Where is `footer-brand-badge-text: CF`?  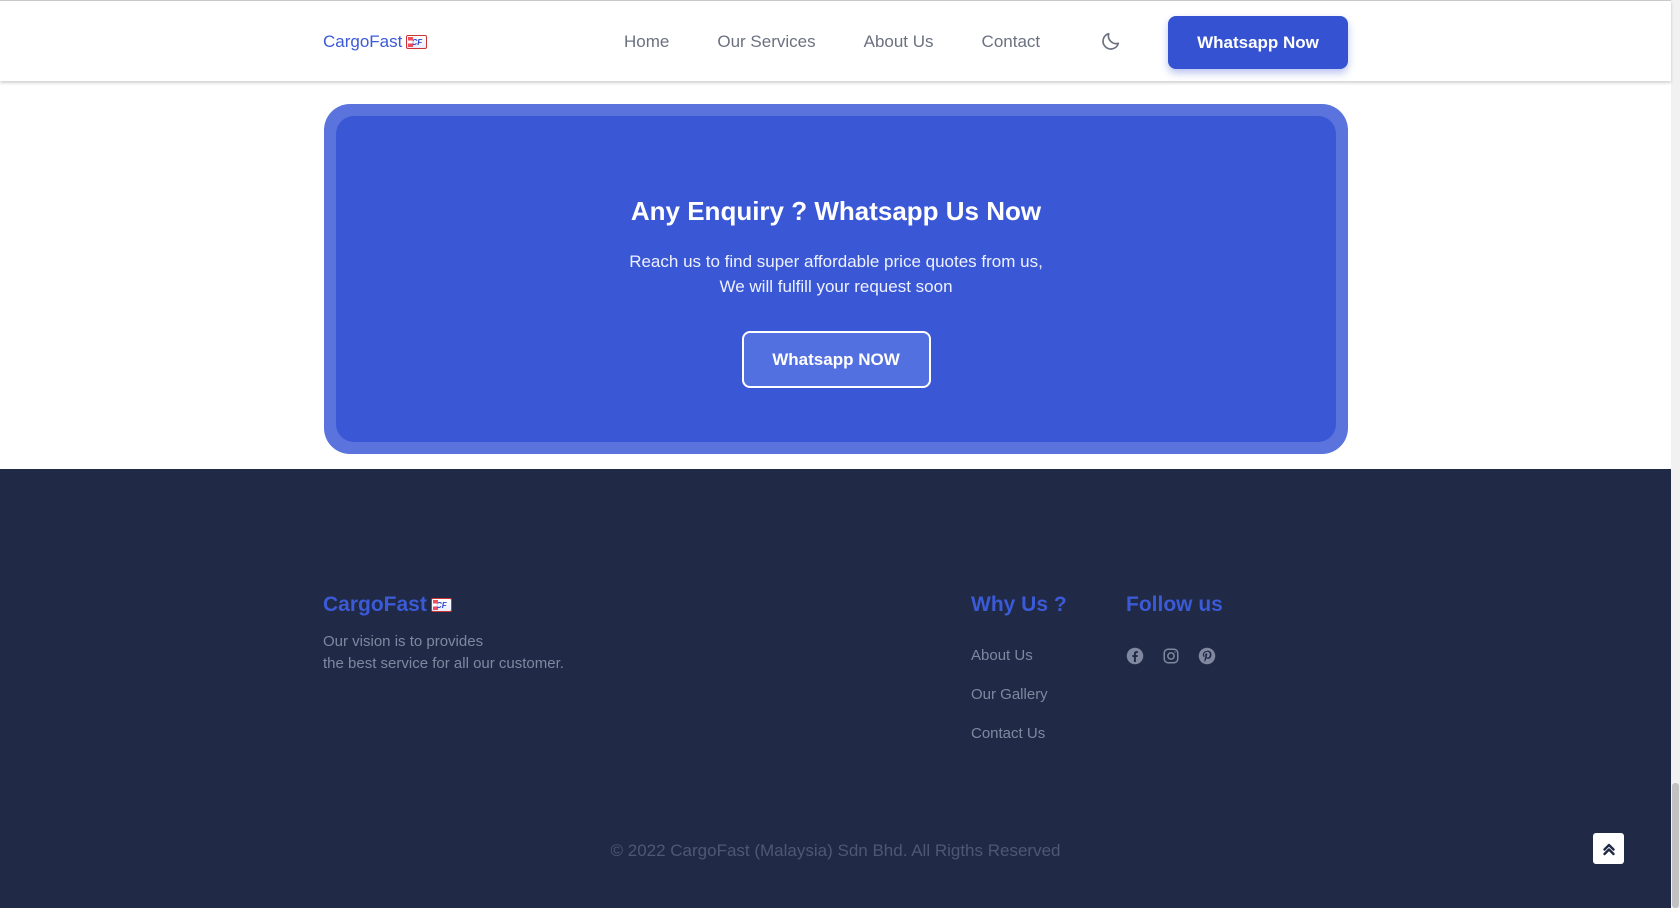 footer-brand-badge-text: CF is located at coordinates (441, 605).